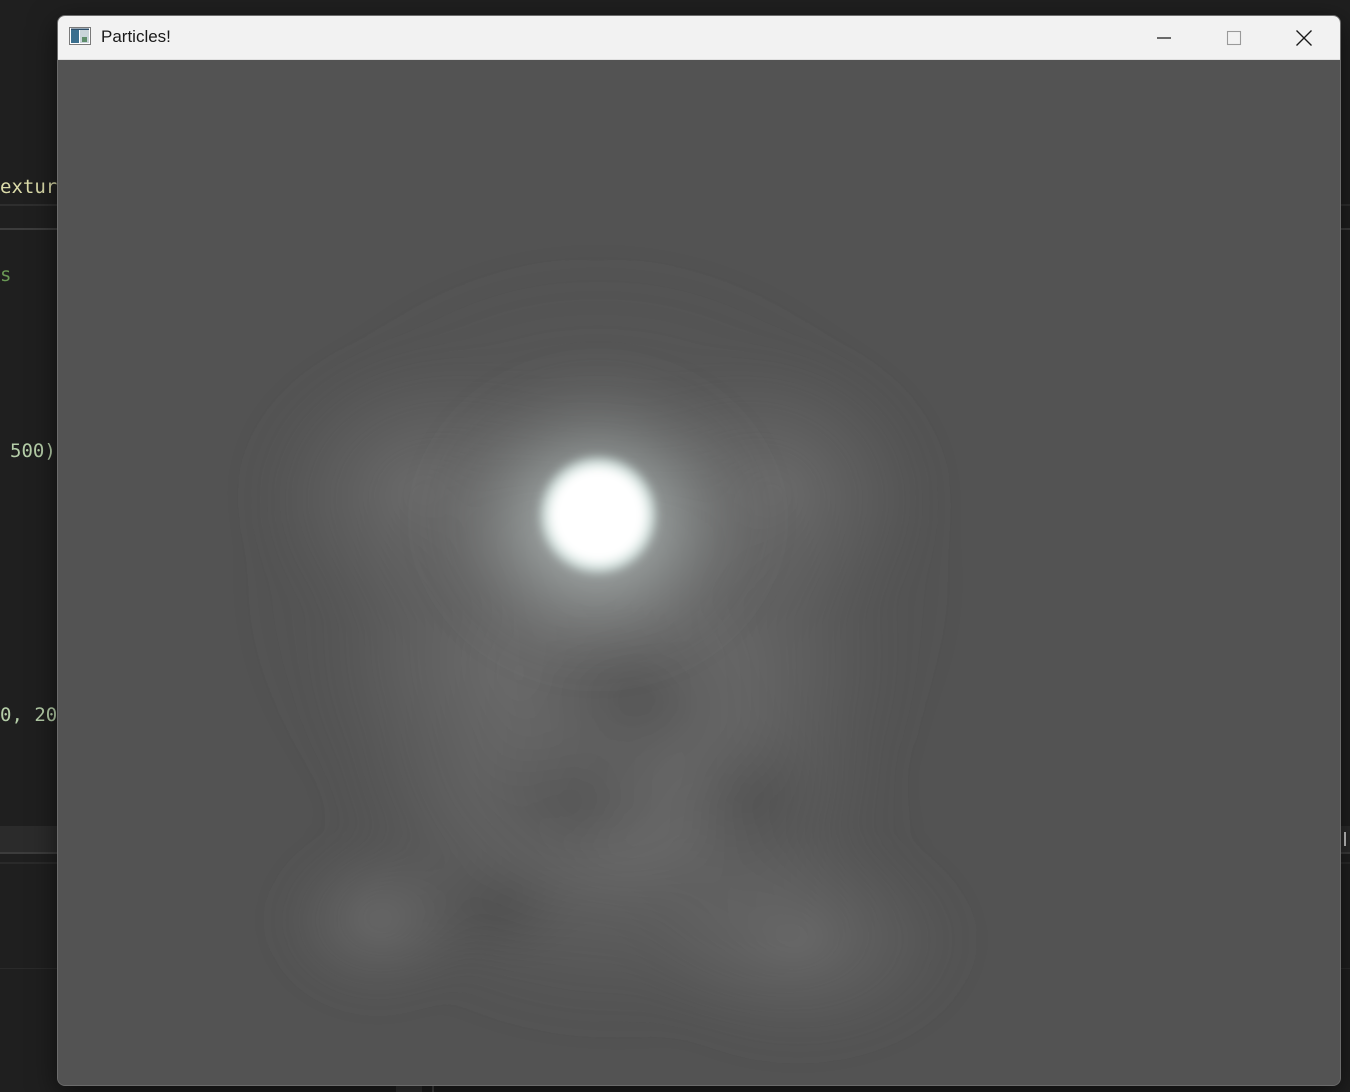  Describe the element at coordinates (1345, 839) in the screenshot. I see `editor-panel-marker` at that location.